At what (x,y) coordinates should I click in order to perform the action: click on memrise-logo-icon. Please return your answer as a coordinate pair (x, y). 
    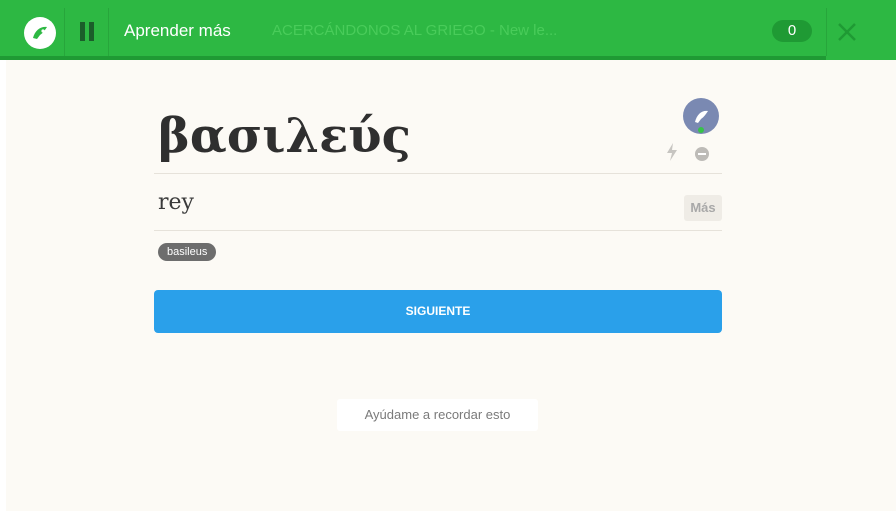
    Looking at the image, I should click on (40, 33).